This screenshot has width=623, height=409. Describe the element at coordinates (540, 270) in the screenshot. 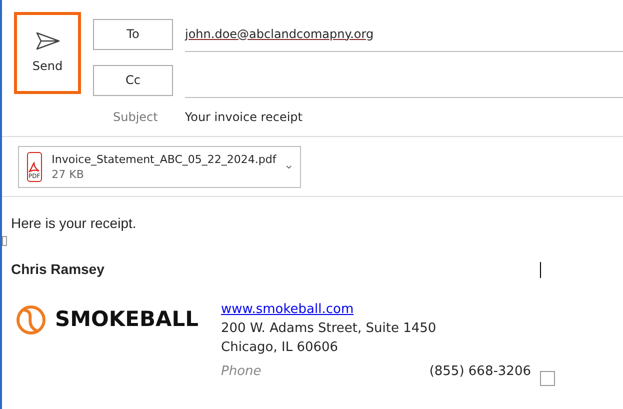

I see `text-cursor` at that location.